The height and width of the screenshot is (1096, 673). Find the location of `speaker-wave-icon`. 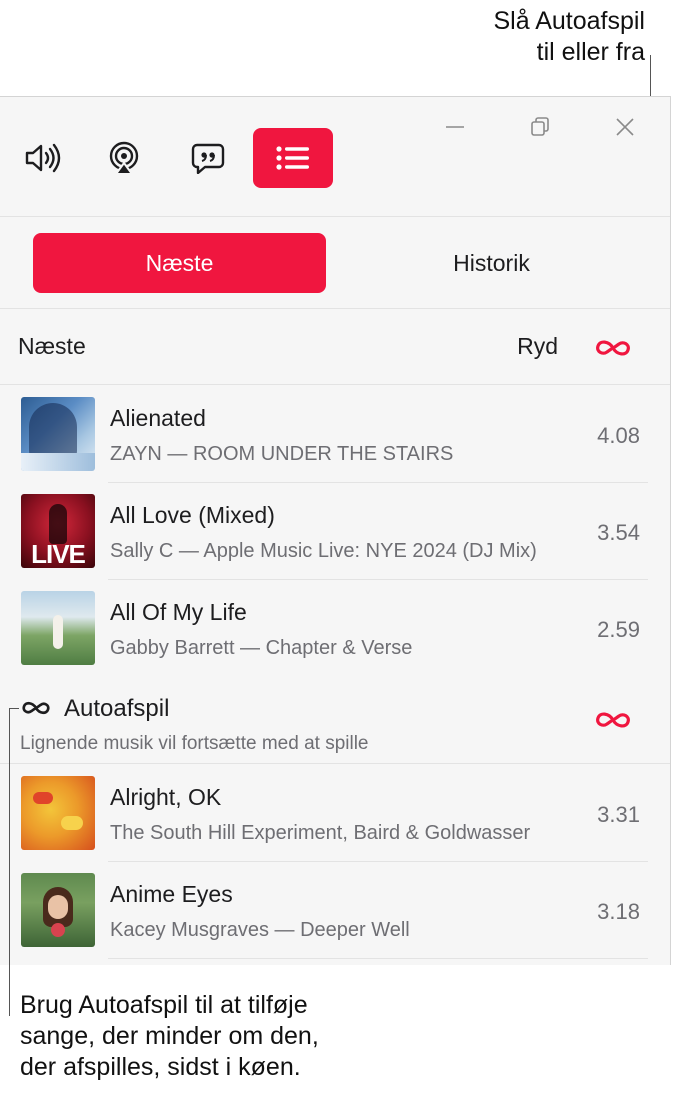

speaker-wave-icon is located at coordinates (43, 158).